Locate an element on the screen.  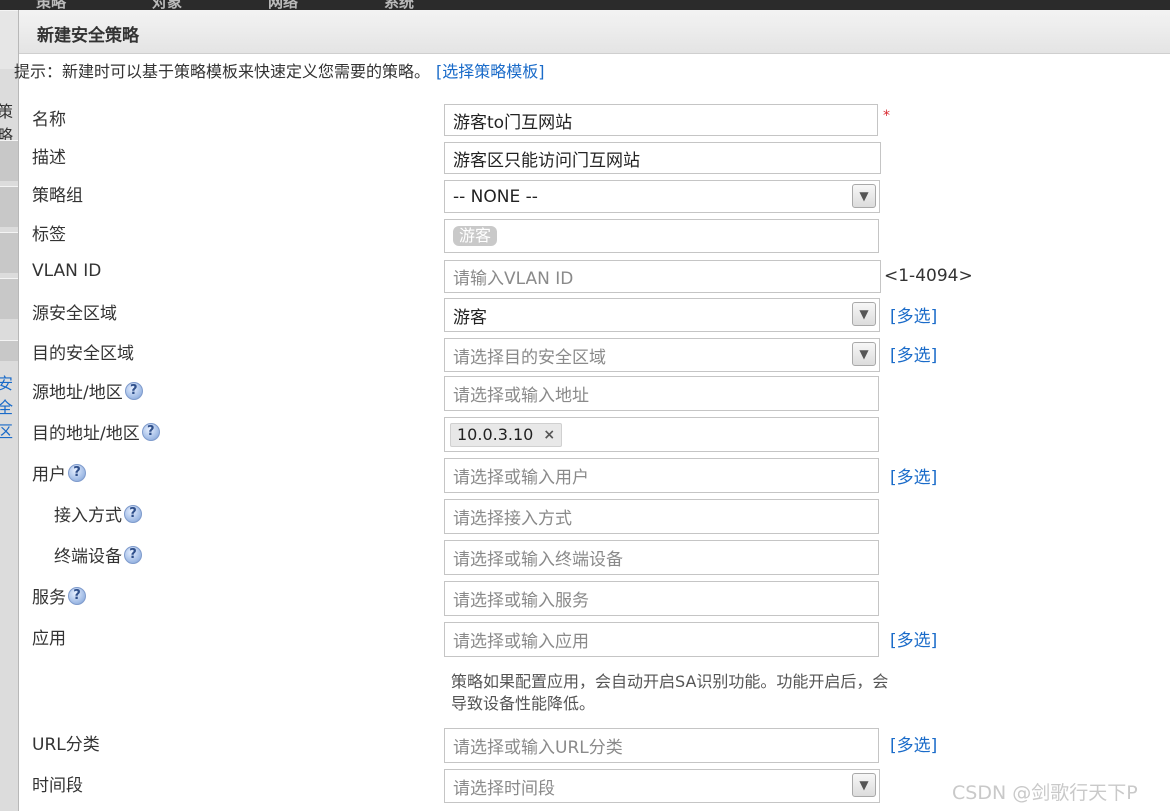
required-mark: * is located at coordinates (886, 116).